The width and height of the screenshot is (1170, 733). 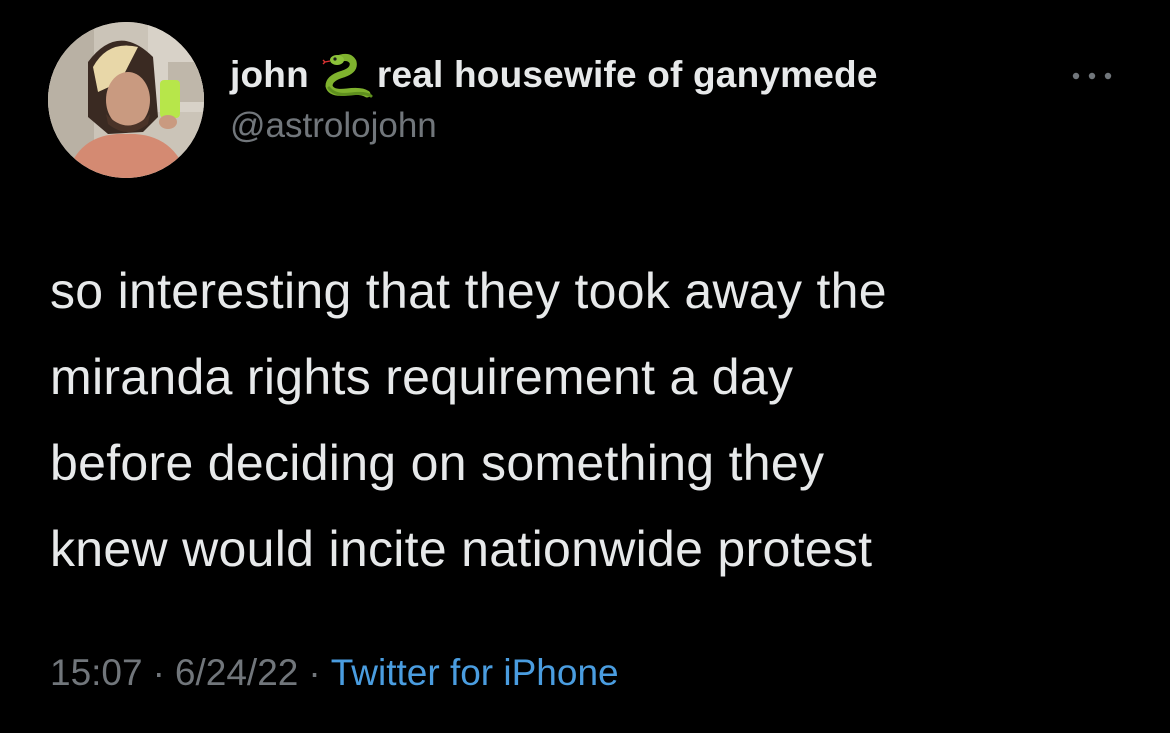 What do you see at coordinates (96, 672) in the screenshot?
I see `tweet-time: 15:07` at bounding box center [96, 672].